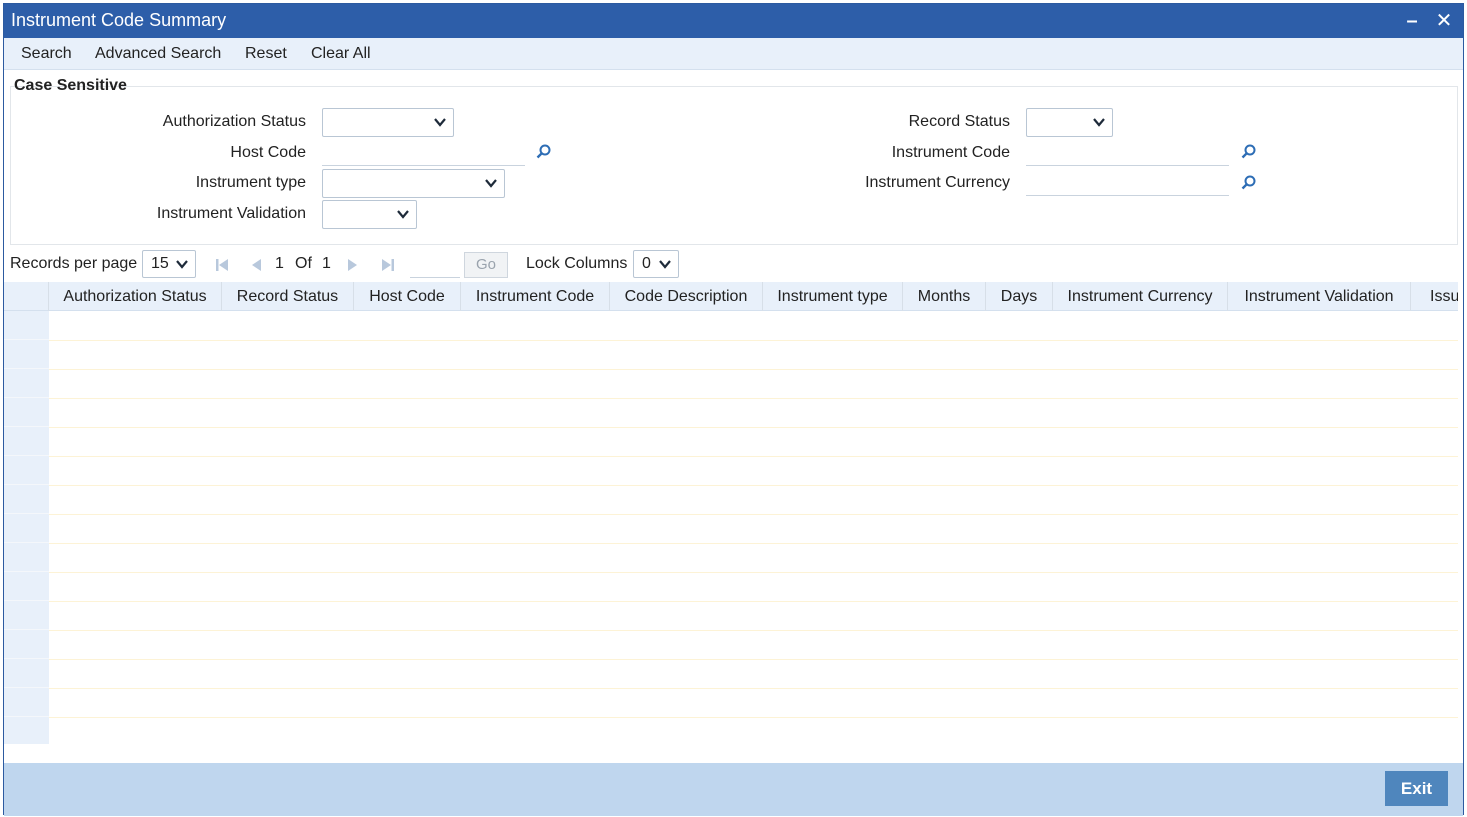 Image resolution: width=1467 pixels, height=817 pixels. I want to click on close-icon: ✕, so click(1444, 21).